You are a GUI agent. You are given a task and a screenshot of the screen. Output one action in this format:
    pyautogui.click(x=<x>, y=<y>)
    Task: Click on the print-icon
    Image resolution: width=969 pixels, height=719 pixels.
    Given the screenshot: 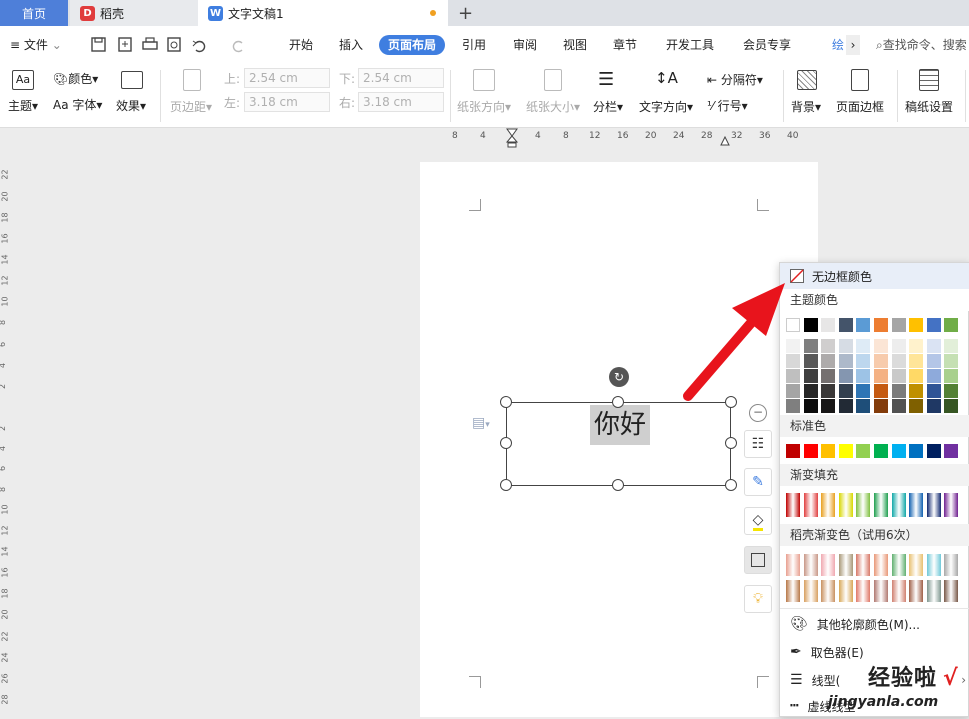 What is the action you would take?
    pyautogui.click(x=150, y=43)
    